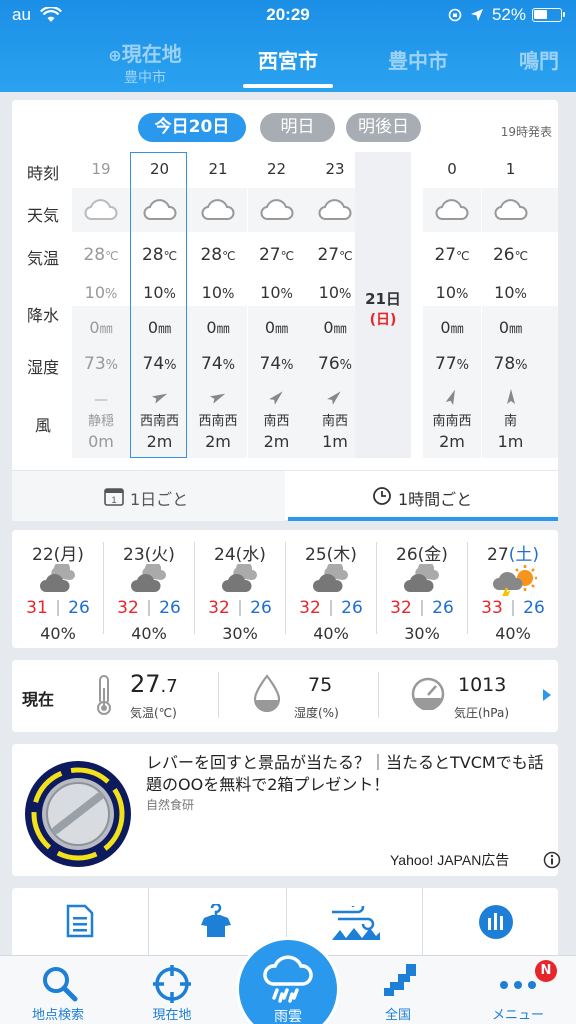  What do you see at coordinates (547, 695) in the screenshot?
I see `chevron-right-icon` at bounding box center [547, 695].